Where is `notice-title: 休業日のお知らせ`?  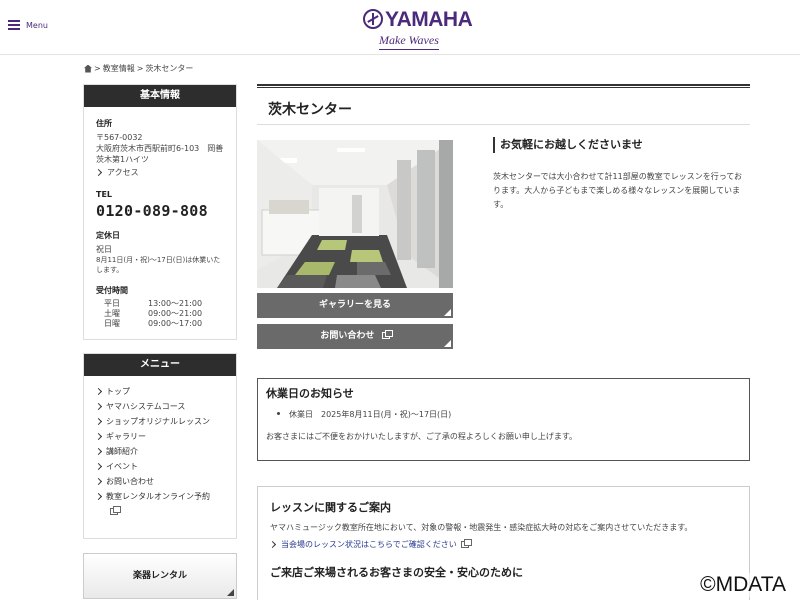
notice-title: 休業日のお知らせ is located at coordinates (310, 393).